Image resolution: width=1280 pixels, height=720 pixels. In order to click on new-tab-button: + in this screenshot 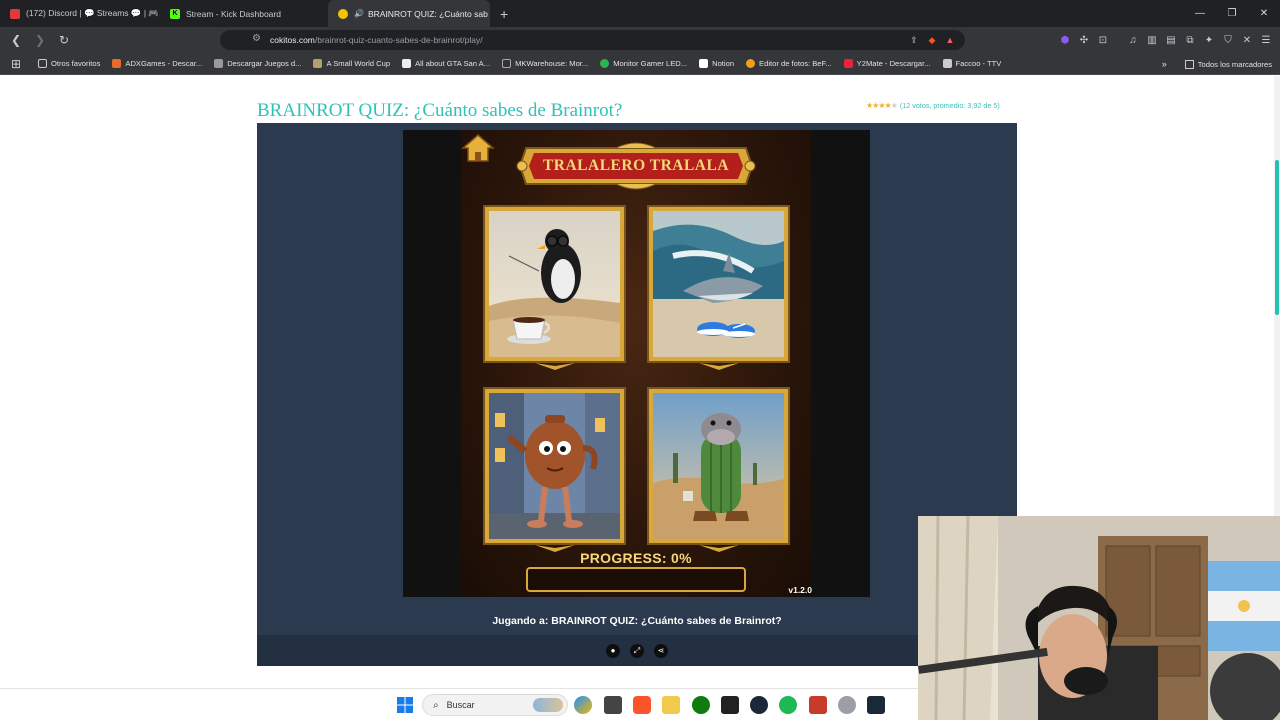, I will do `click(504, 14)`.